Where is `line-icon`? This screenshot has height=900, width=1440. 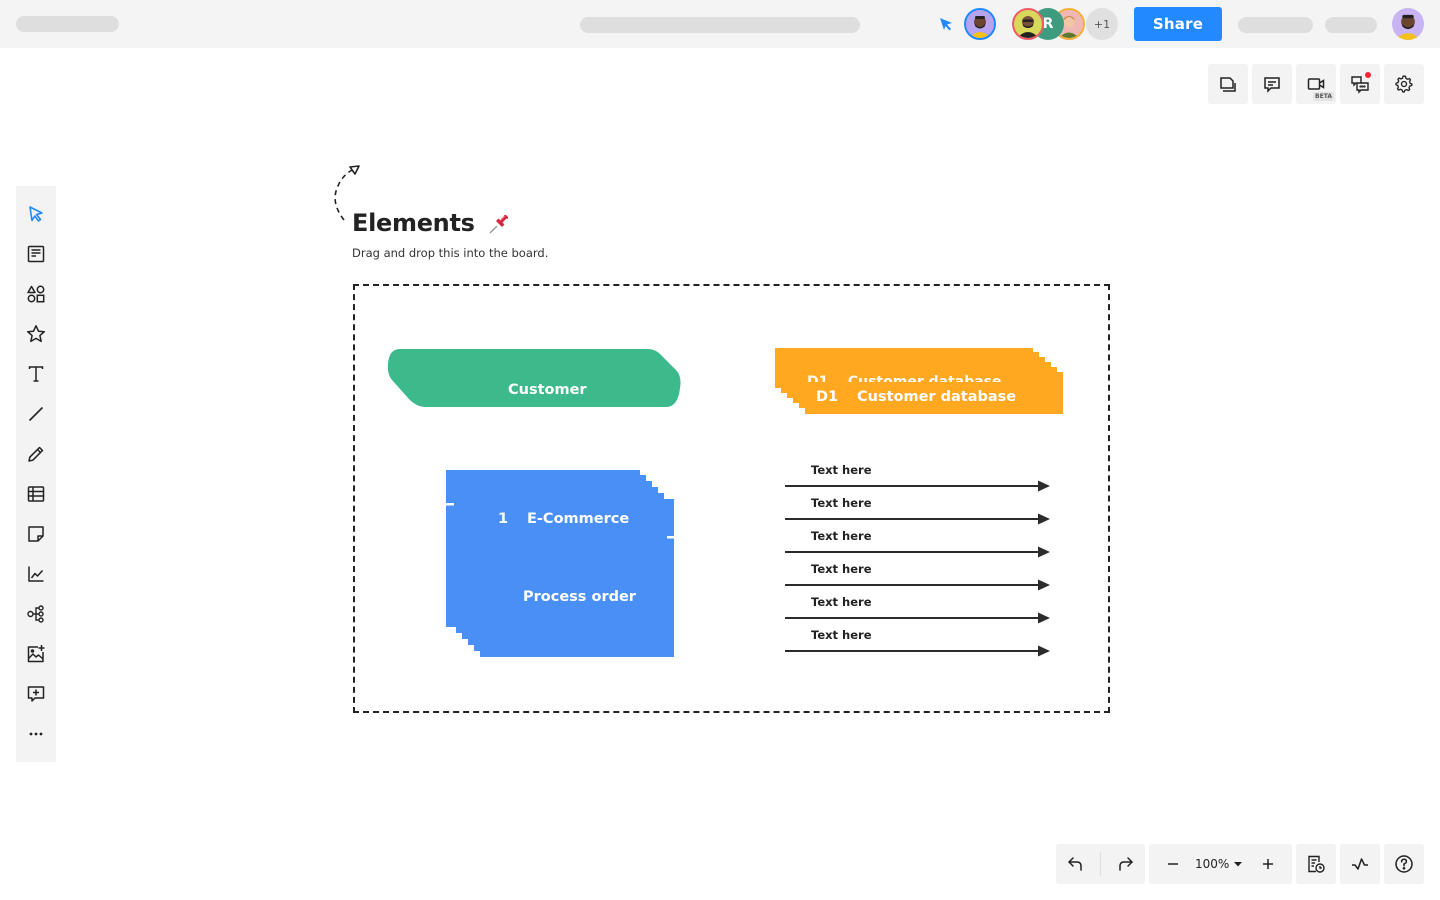
line-icon is located at coordinates (36, 414).